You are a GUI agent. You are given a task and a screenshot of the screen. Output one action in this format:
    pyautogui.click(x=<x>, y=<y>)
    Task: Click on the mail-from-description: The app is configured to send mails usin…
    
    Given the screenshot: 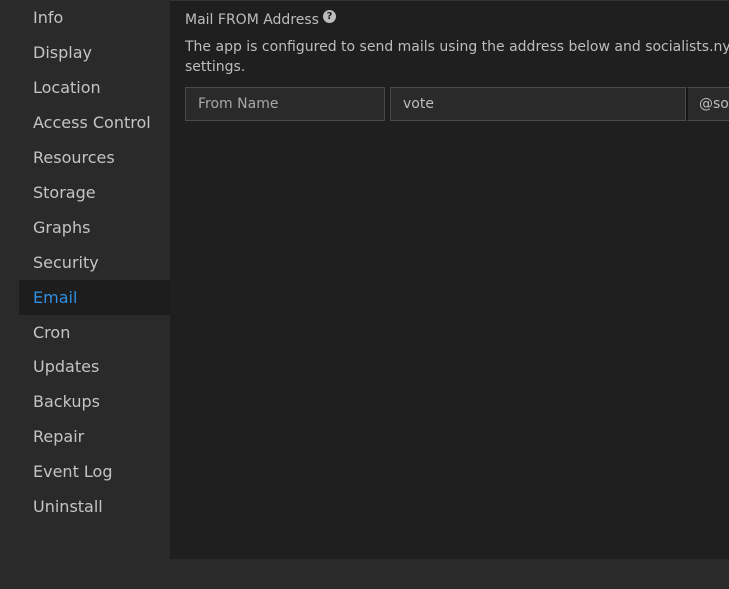 What is the action you would take?
    pyautogui.click(x=457, y=57)
    